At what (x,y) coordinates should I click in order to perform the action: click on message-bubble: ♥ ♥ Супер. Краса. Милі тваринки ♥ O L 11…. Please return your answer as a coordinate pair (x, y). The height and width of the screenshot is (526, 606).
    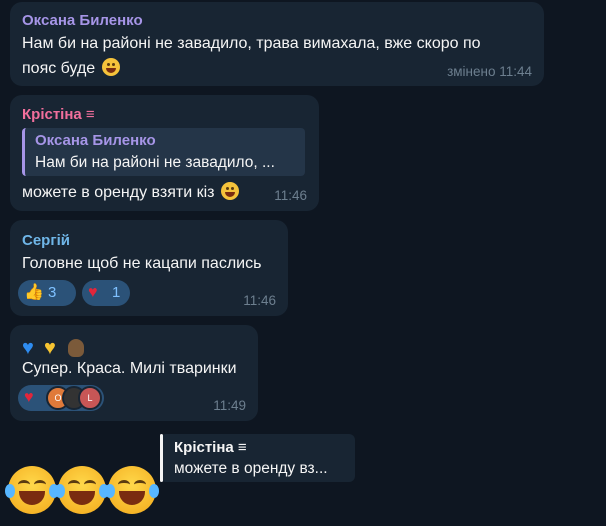
    Looking at the image, I should click on (134, 373).